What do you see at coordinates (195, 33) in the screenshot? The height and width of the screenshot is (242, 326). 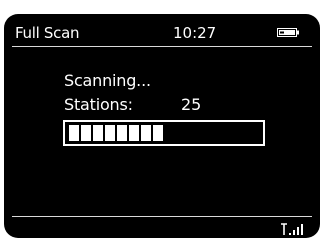 I see `clock: 10:27` at bounding box center [195, 33].